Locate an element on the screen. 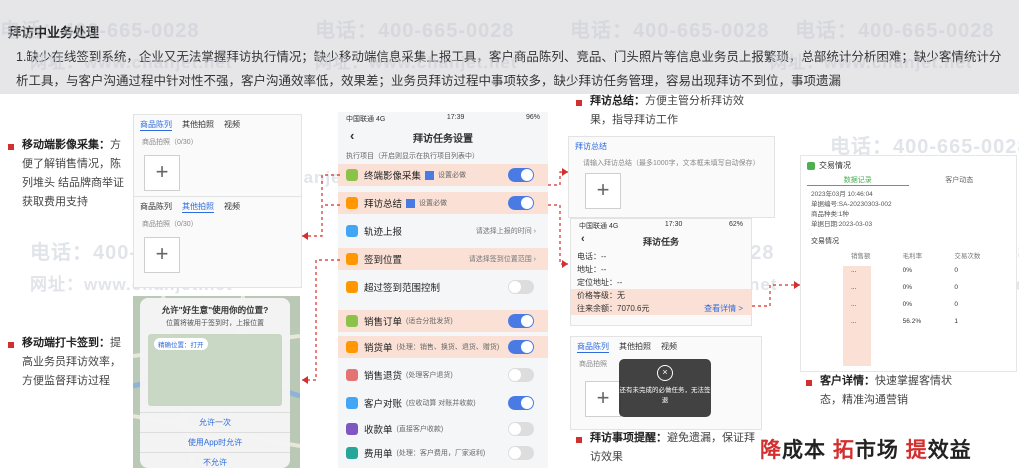 The width and height of the screenshot is (1019, 473). range-icon is located at coordinates (352, 287).